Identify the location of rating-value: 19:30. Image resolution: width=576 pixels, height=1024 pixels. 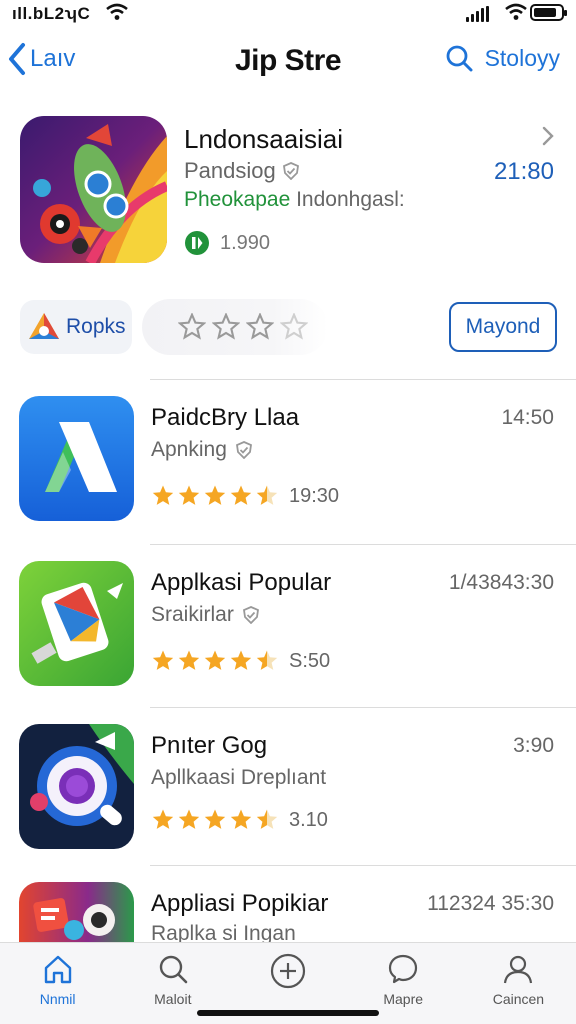
(314, 495).